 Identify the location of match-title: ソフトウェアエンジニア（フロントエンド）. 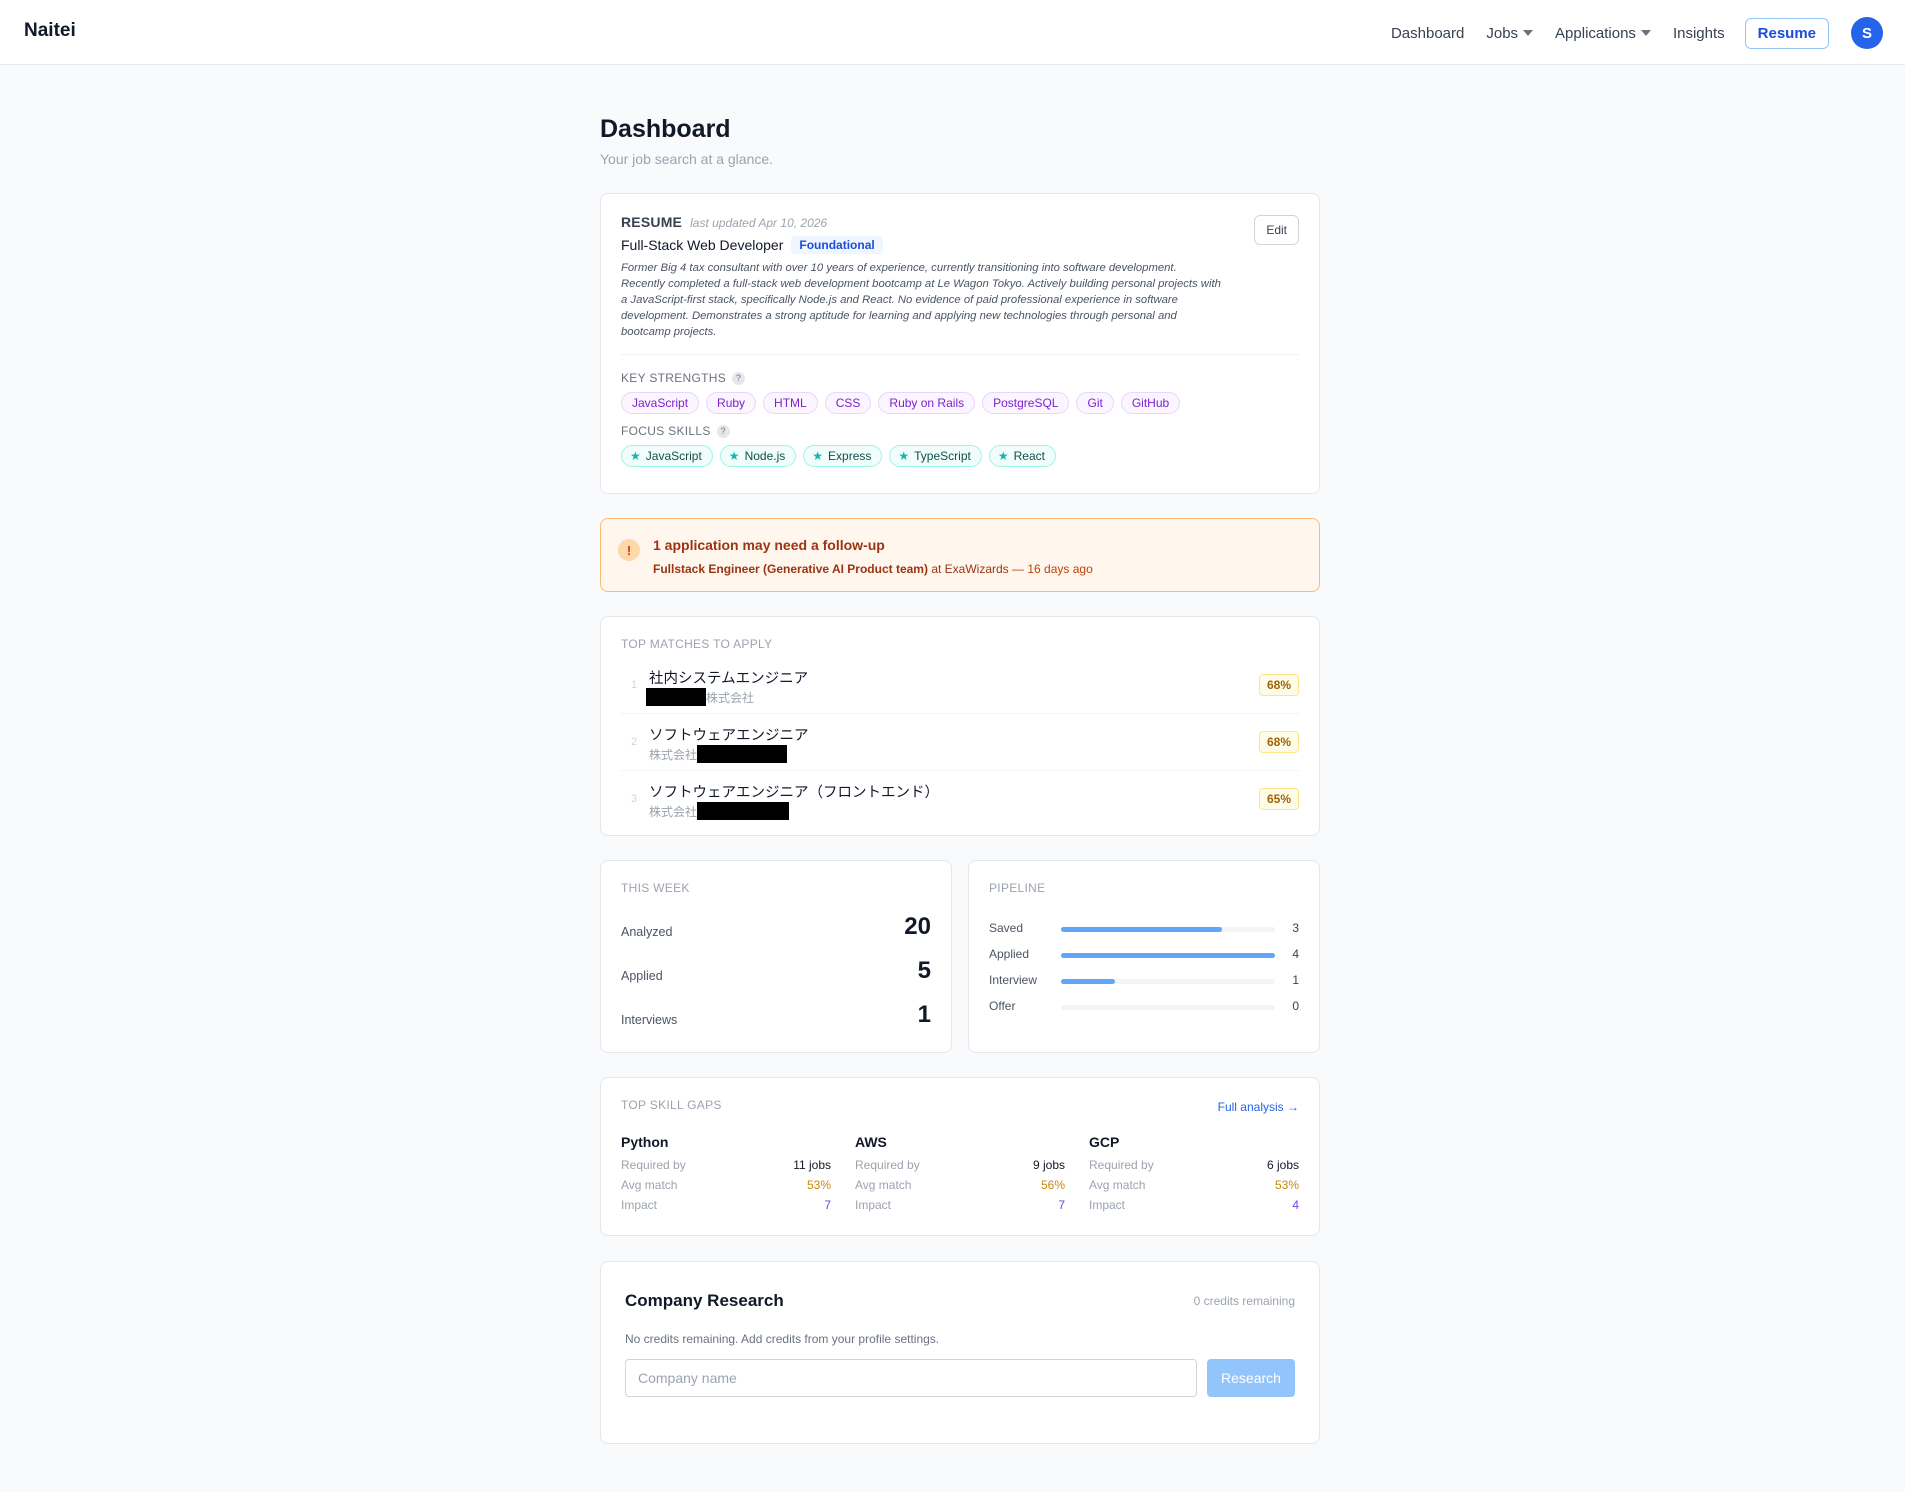
(794, 791).